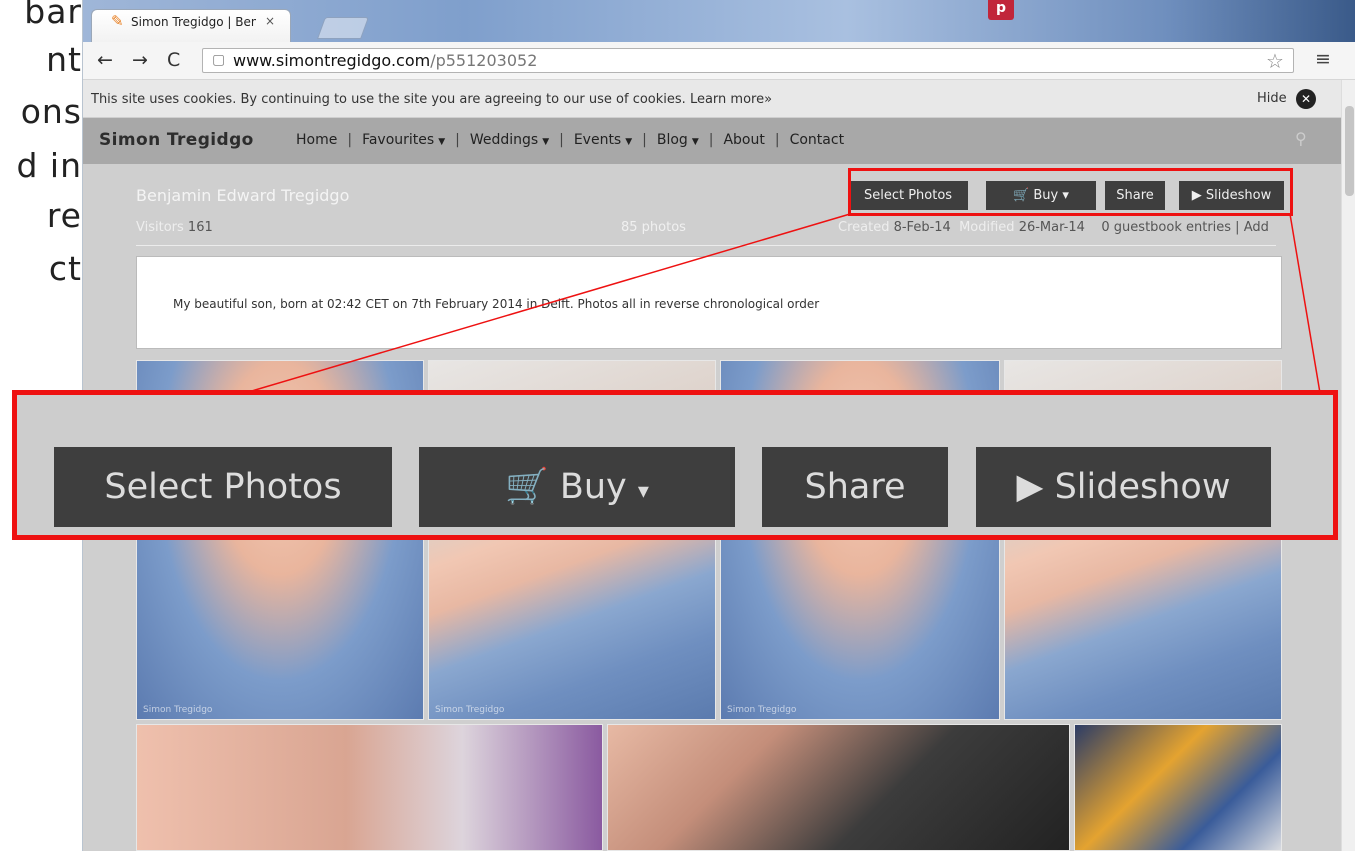 The width and height of the screenshot is (1355, 851). I want to click on url-text: www.simontregidgo.com/p551203052, so click(385, 60).